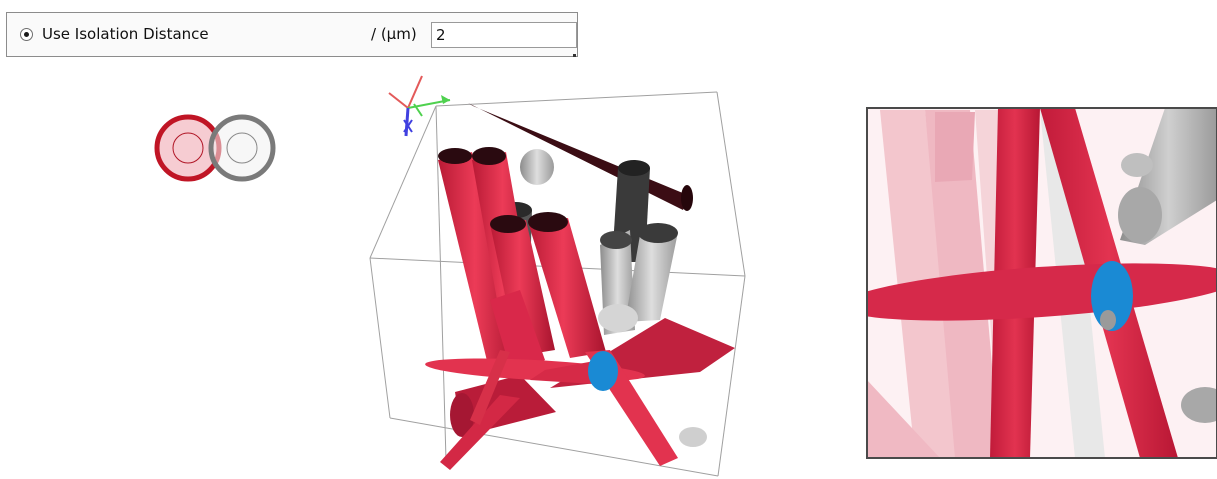 The image size is (1217, 479). What do you see at coordinates (125, 34) in the screenshot?
I see `use-isolation-distance-label: Use Isolation Distance` at bounding box center [125, 34].